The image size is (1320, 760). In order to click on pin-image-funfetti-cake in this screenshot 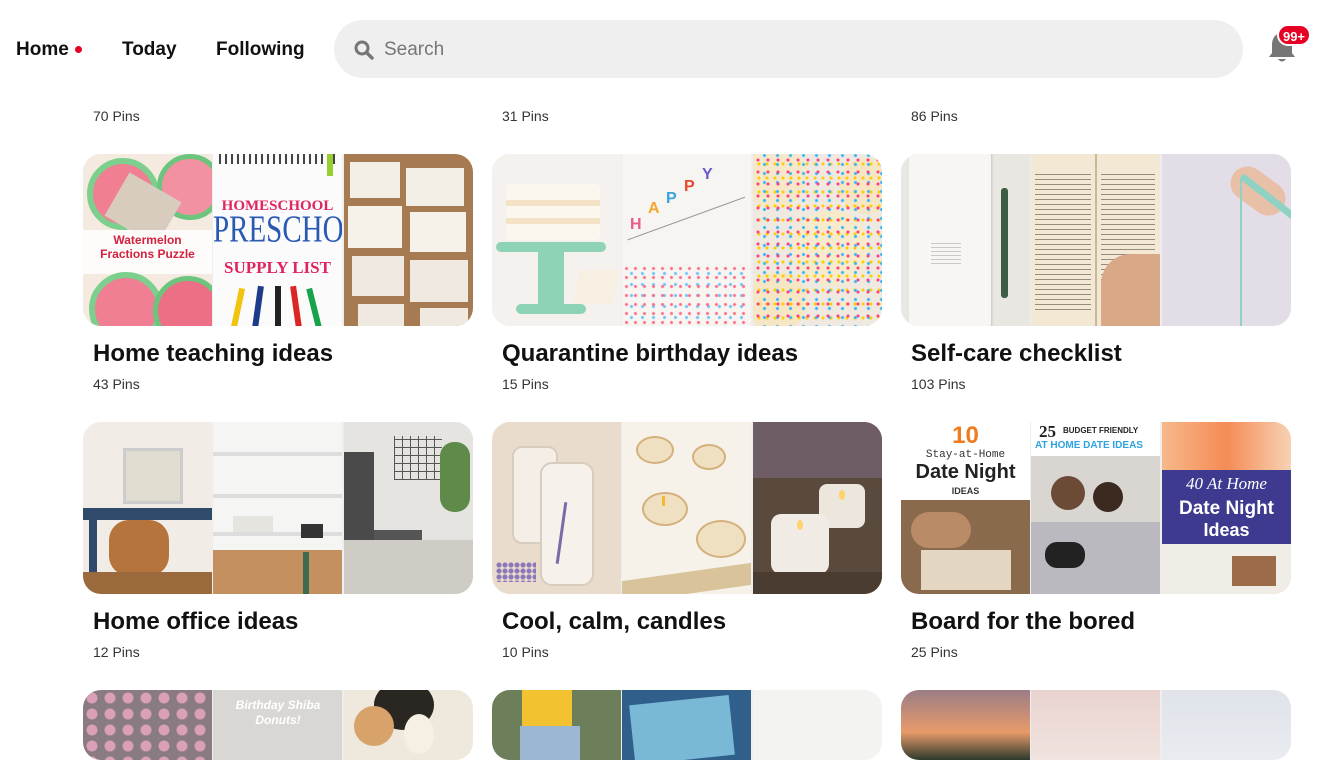, I will do `click(556, 240)`.